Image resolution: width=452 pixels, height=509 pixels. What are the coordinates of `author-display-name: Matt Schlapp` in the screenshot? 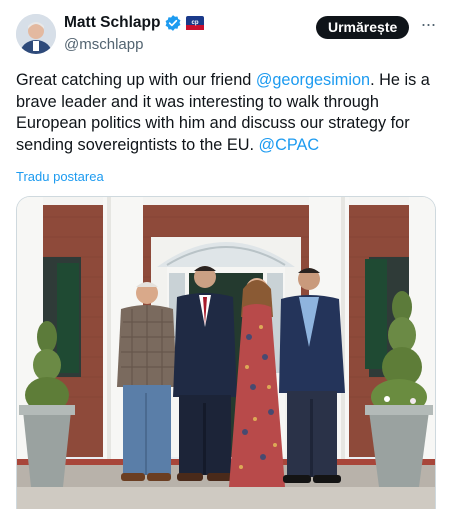 It's located at (112, 23).